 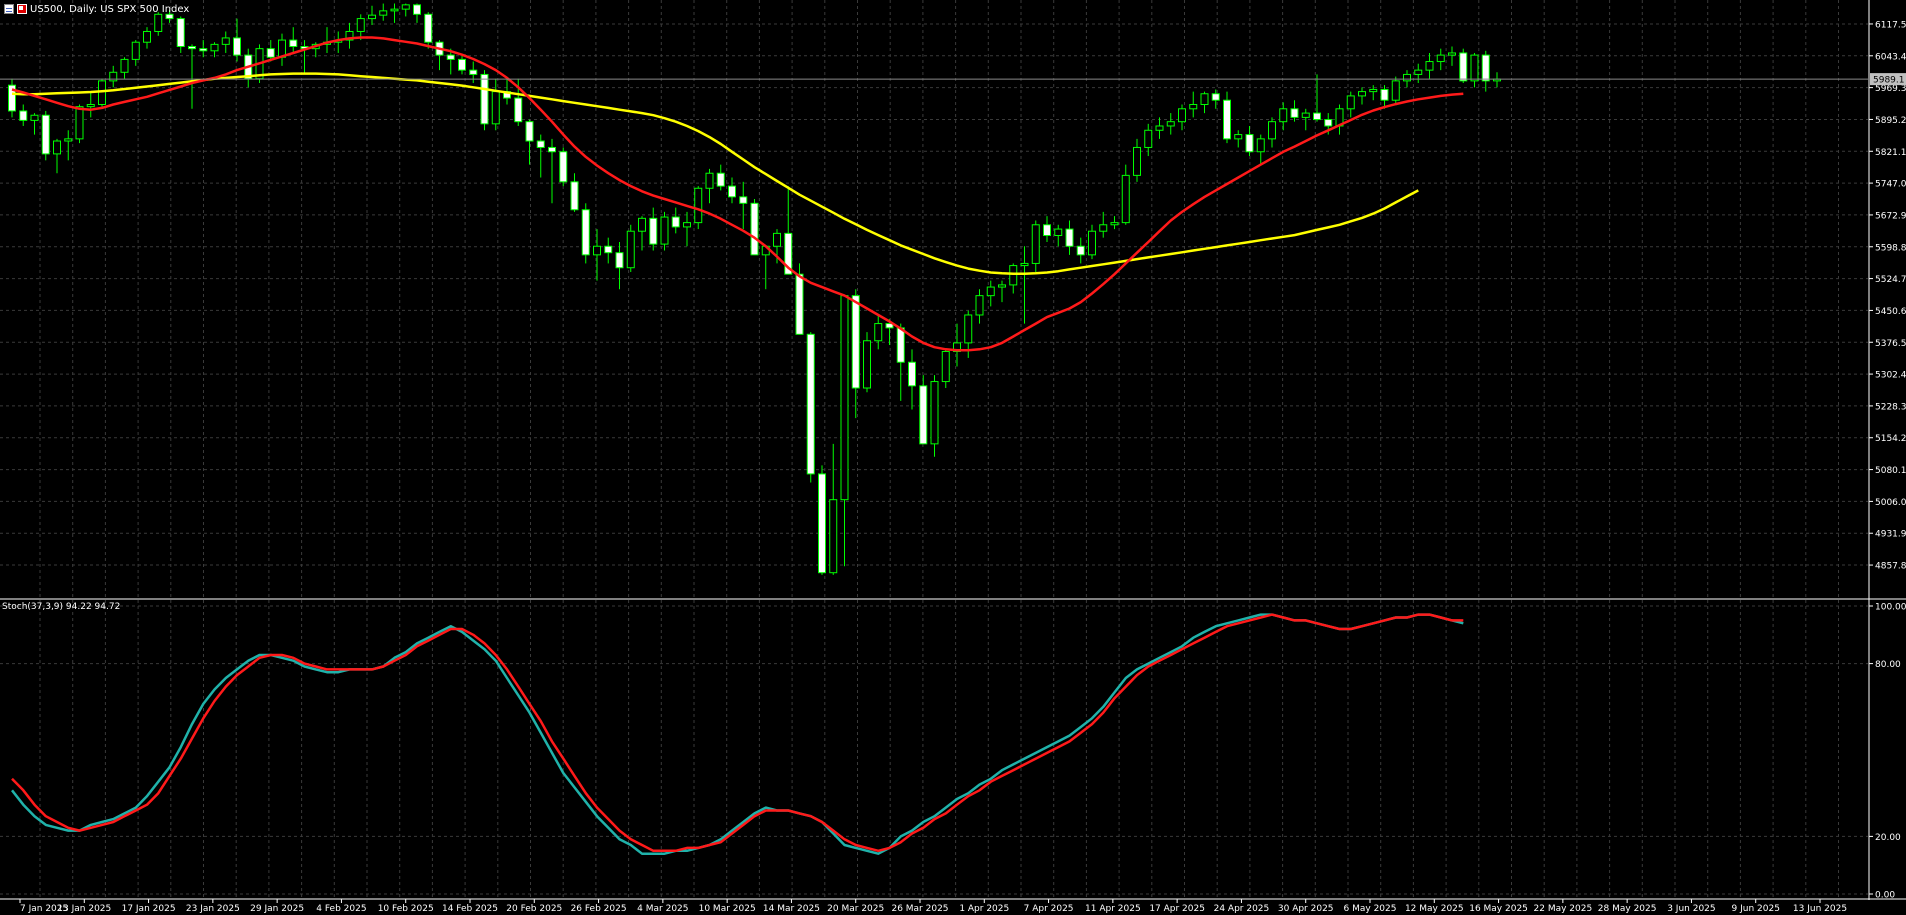 What do you see at coordinates (22, 9) in the screenshot?
I see `symbol-flag-icon` at bounding box center [22, 9].